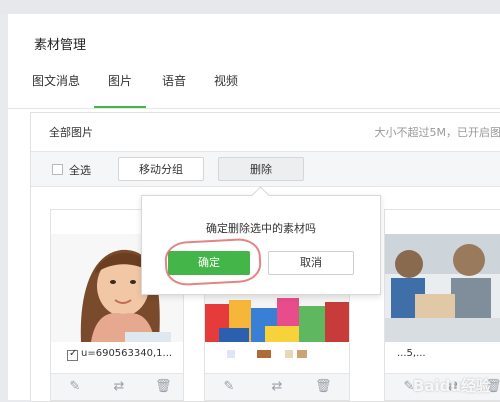 Image resolution: width=500 pixels, height=402 pixels. Describe the element at coordinates (437, 132) in the screenshot. I see `size-hint: 大小不超过5M，已开启图` at that location.